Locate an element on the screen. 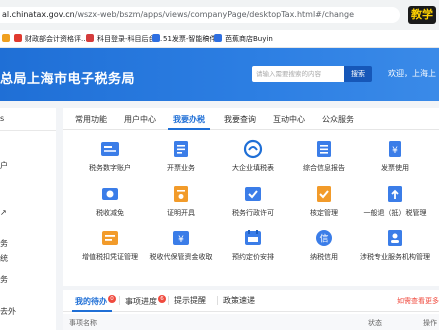 This screenshot has height=330, width=439. admin-license-icon is located at coordinates (253, 194).